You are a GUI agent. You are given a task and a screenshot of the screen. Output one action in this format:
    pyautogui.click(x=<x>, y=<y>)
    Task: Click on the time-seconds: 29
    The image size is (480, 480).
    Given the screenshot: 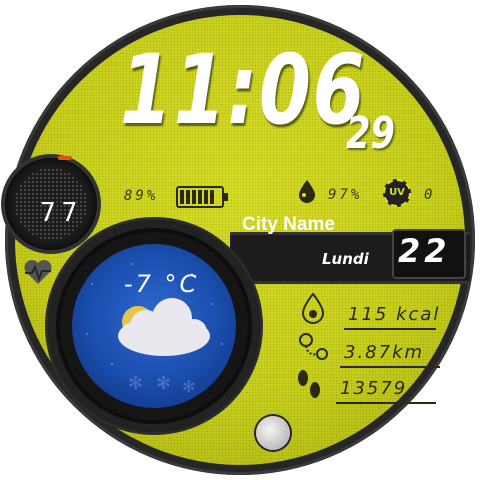 What is the action you would take?
    pyautogui.click(x=370, y=133)
    